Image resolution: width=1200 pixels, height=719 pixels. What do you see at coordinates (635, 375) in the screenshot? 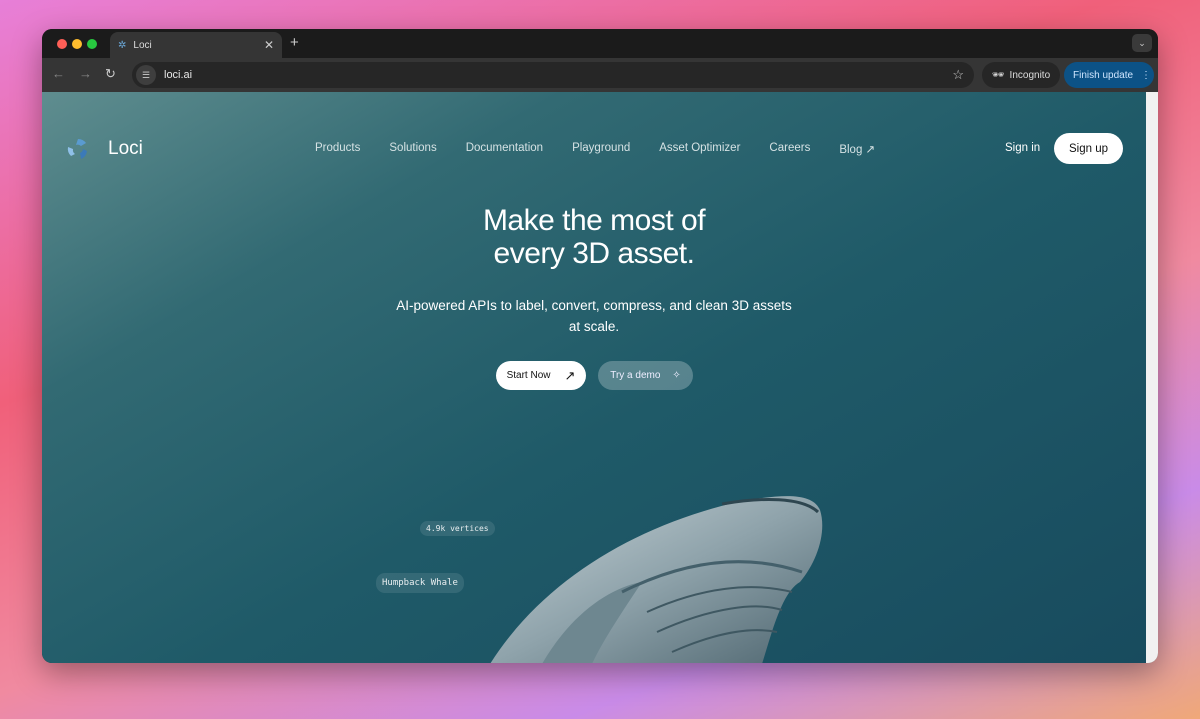
I see `try-demo-label: Try a demo` at bounding box center [635, 375].